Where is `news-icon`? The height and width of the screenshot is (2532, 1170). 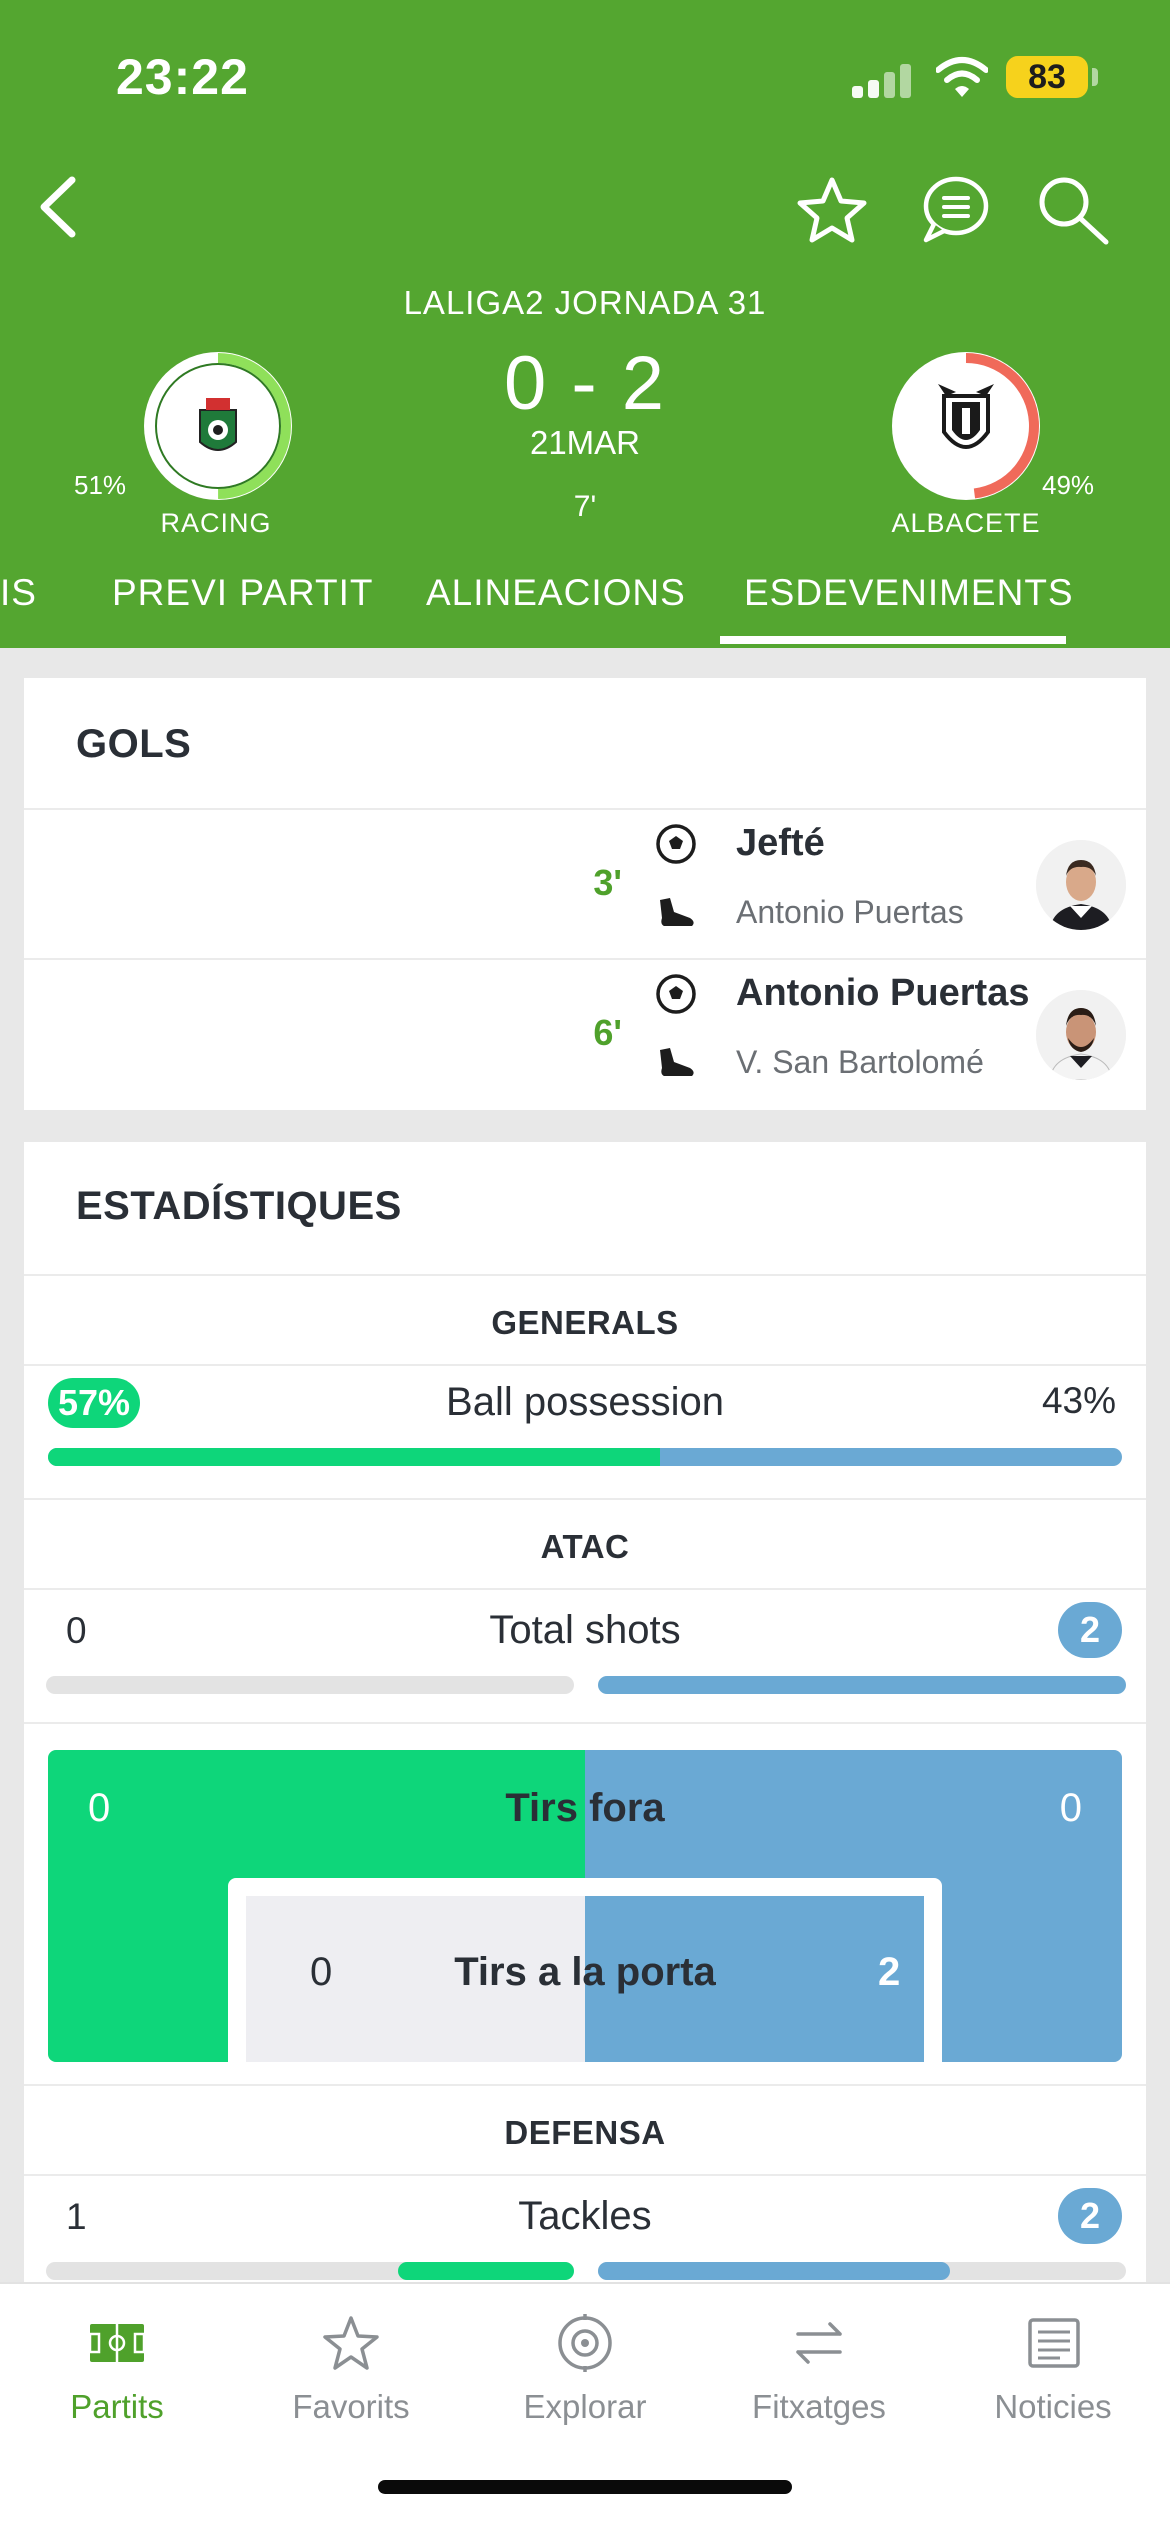
news-icon is located at coordinates (1054, 2343).